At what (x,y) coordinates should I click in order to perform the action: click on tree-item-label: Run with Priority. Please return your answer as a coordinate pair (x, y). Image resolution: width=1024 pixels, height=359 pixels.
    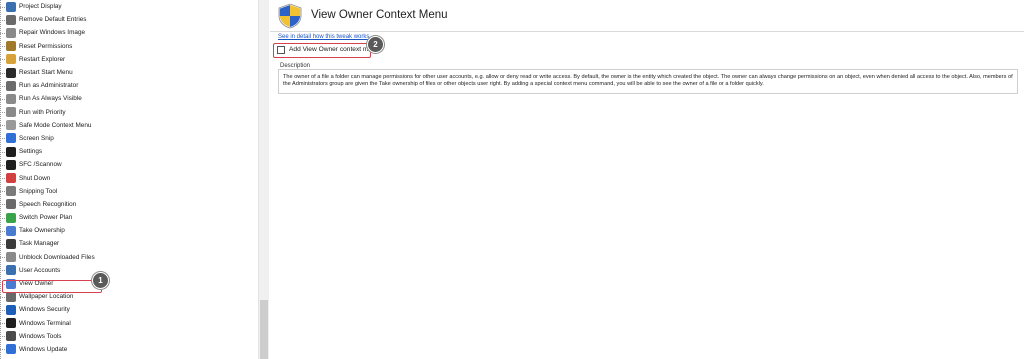
    Looking at the image, I should click on (42, 112).